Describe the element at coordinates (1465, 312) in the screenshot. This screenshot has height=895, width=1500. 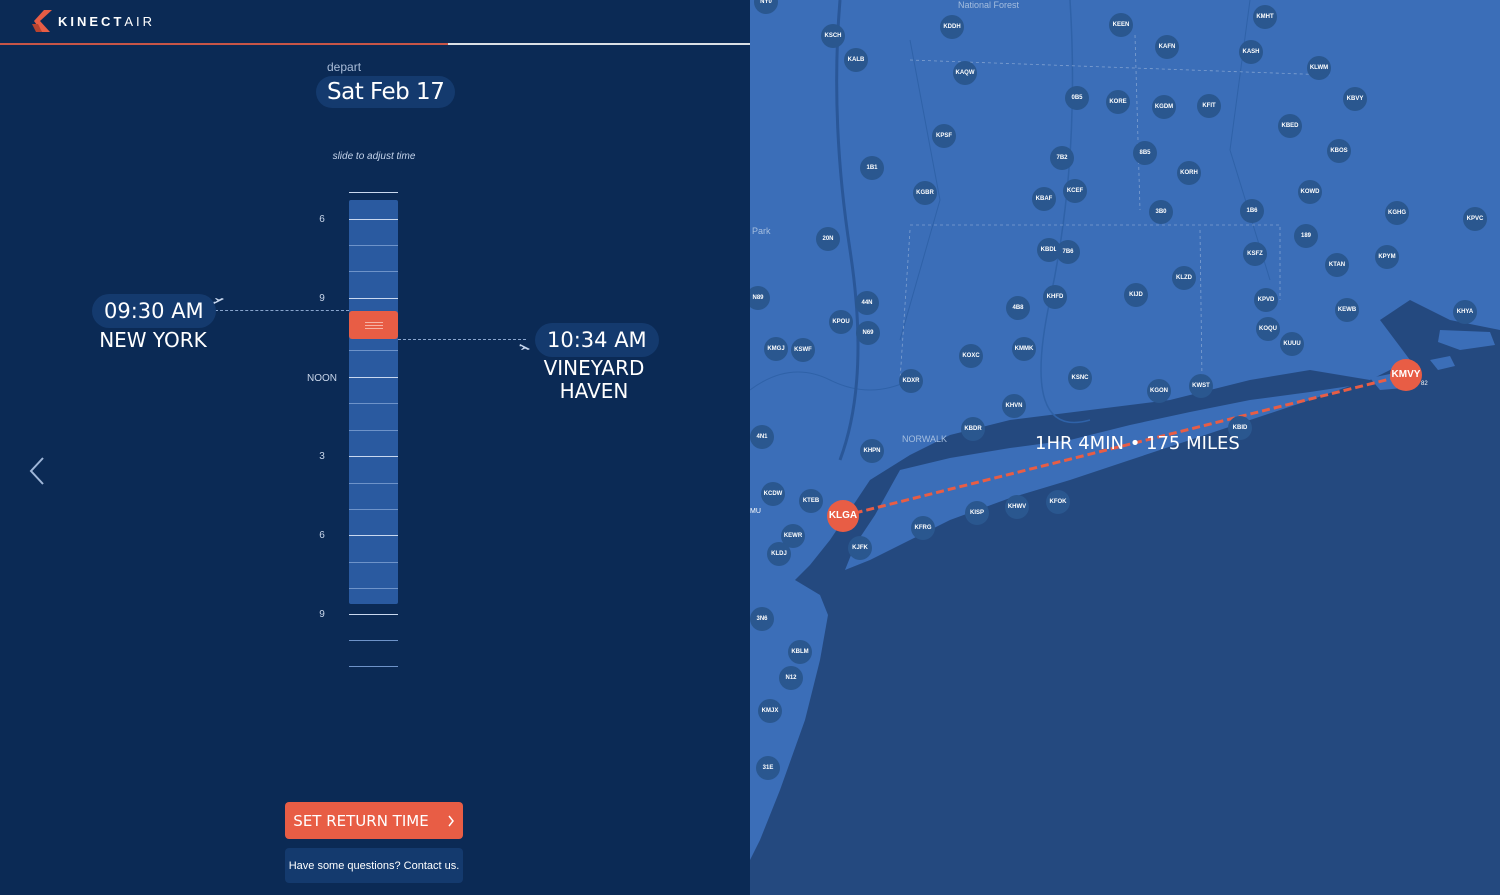
I see `airport-marker: KHYA` at that location.